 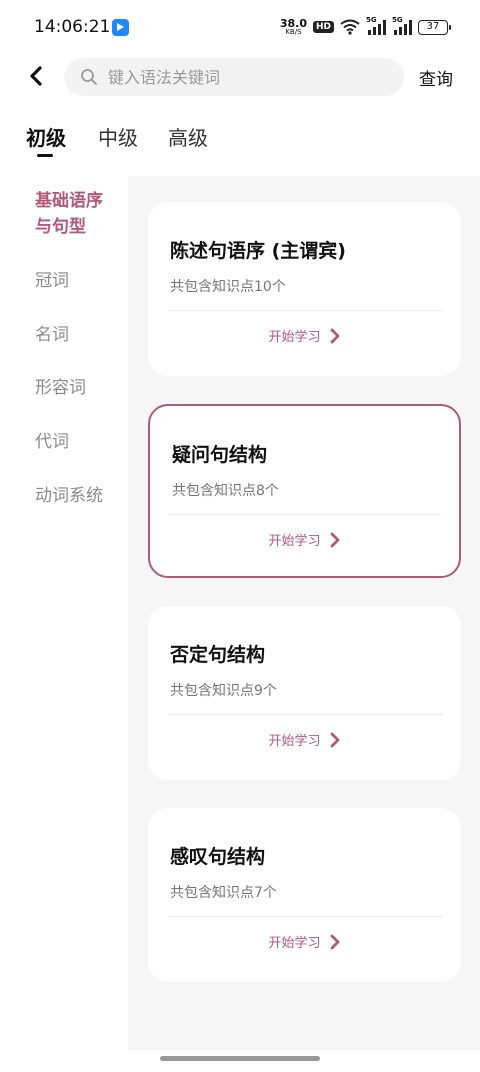 I want to click on query-button: 查询, so click(x=436, y=77).